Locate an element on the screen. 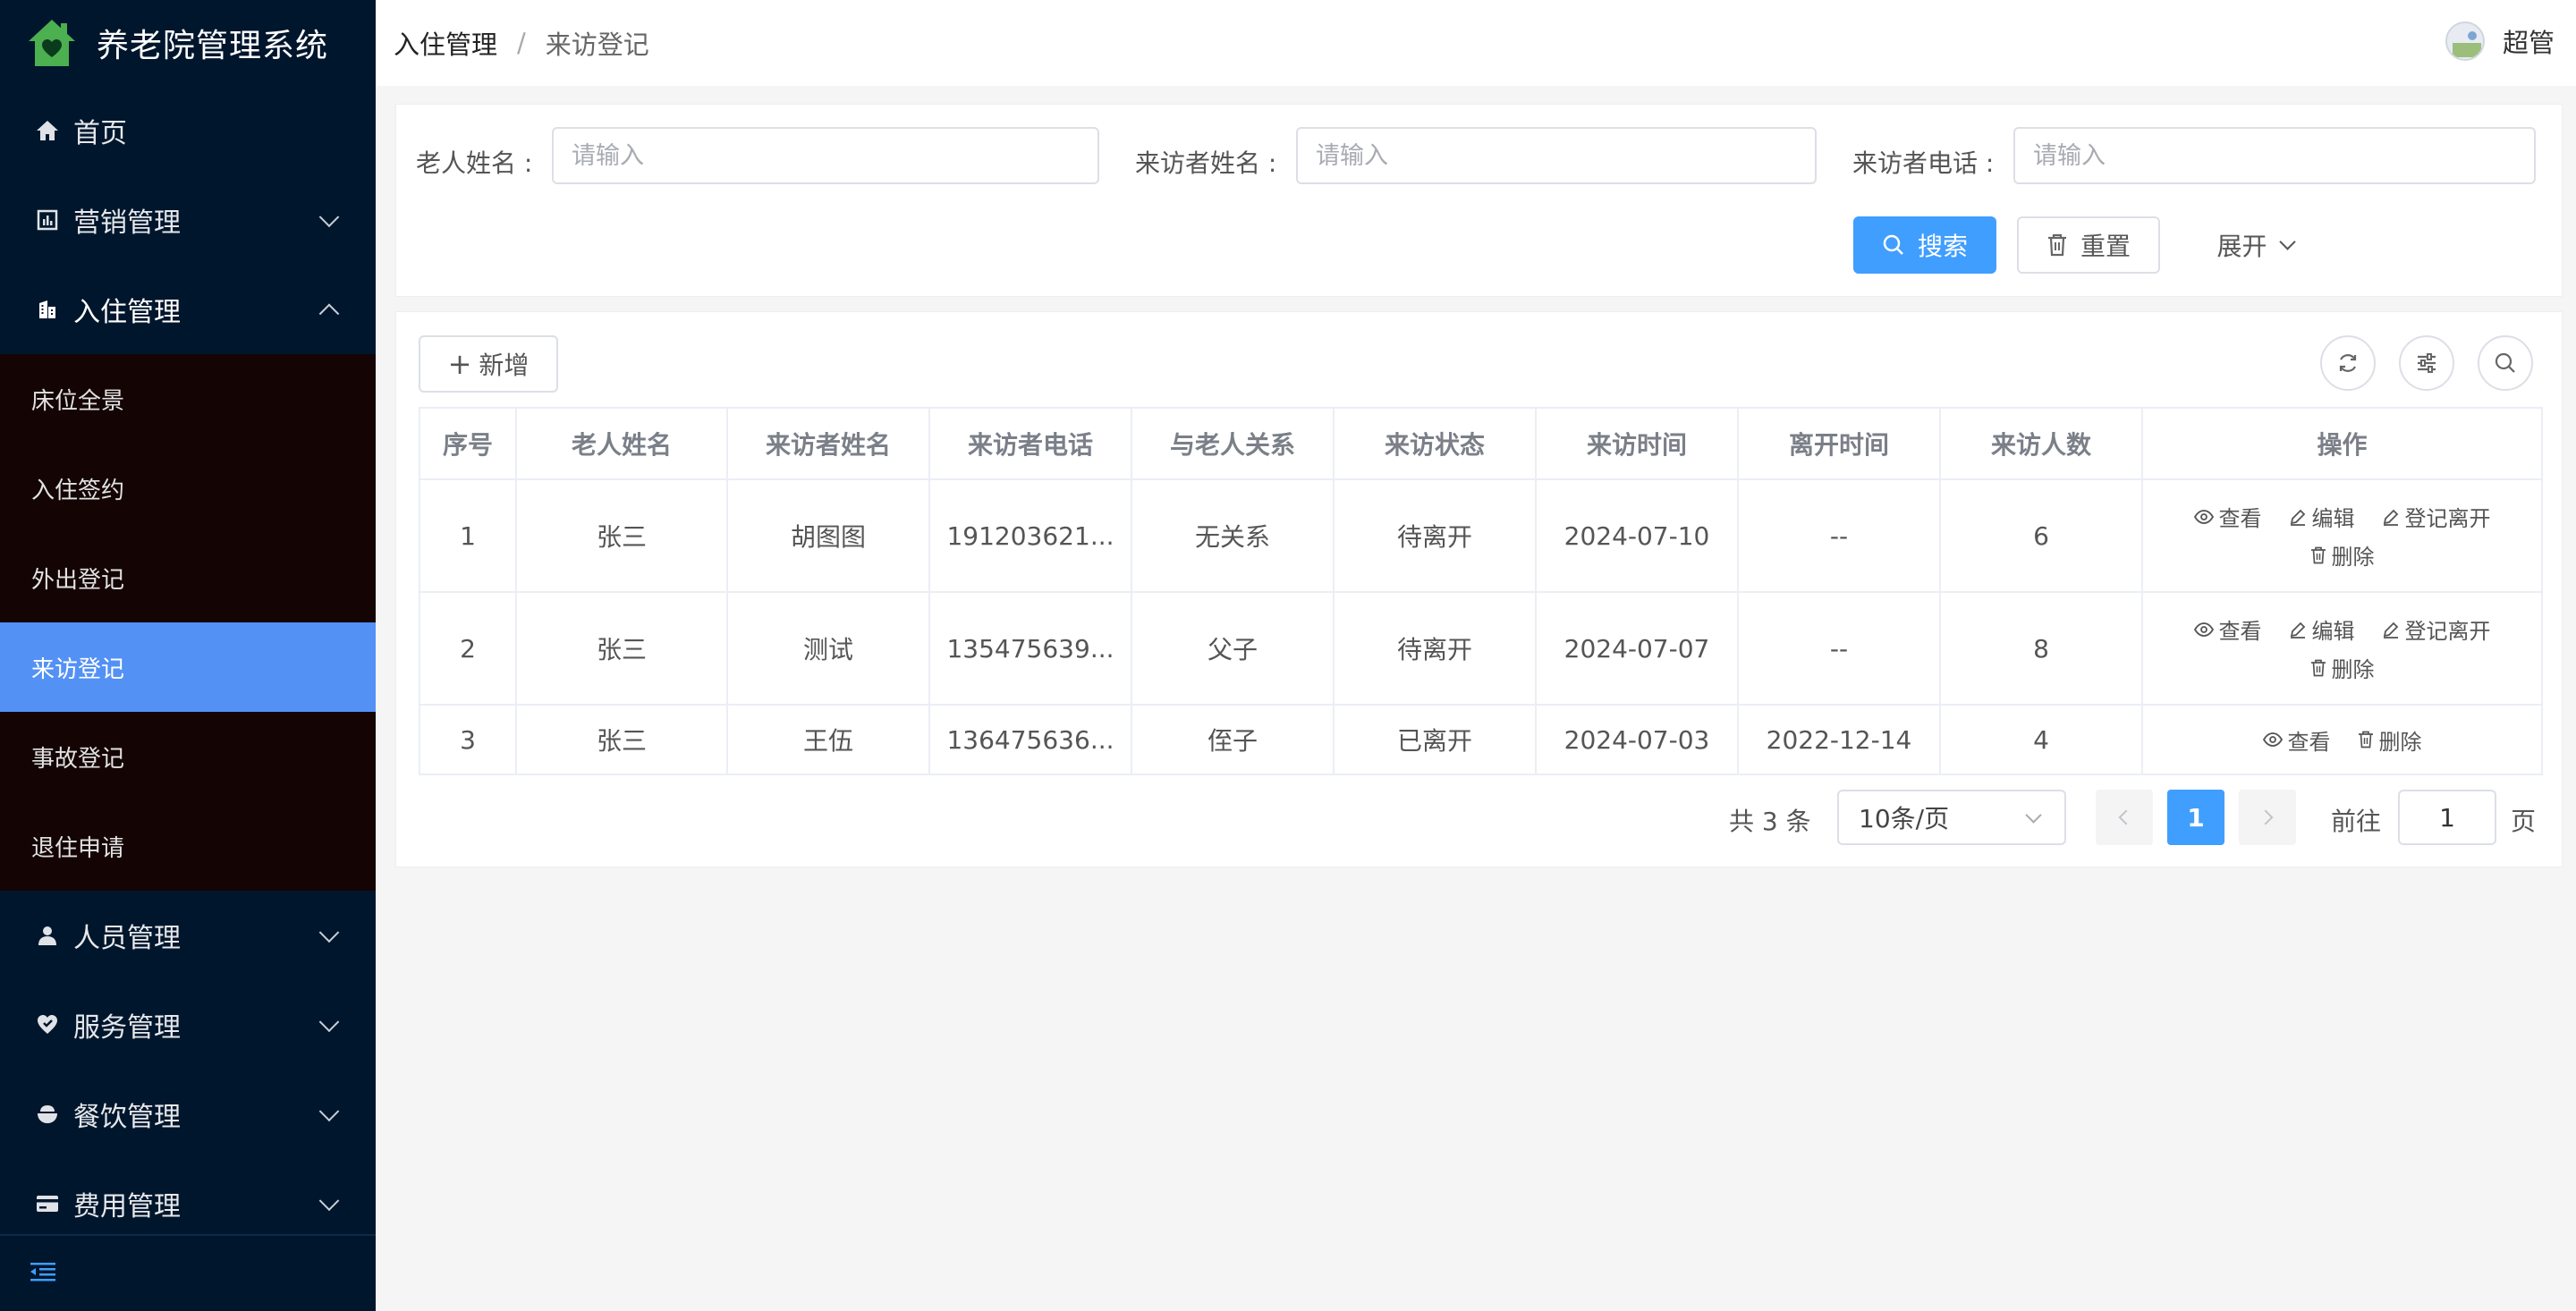 The width and height of the screenshot is (2576, 1311). column-header: 来访人数 is located at coordinates (2041, 443).